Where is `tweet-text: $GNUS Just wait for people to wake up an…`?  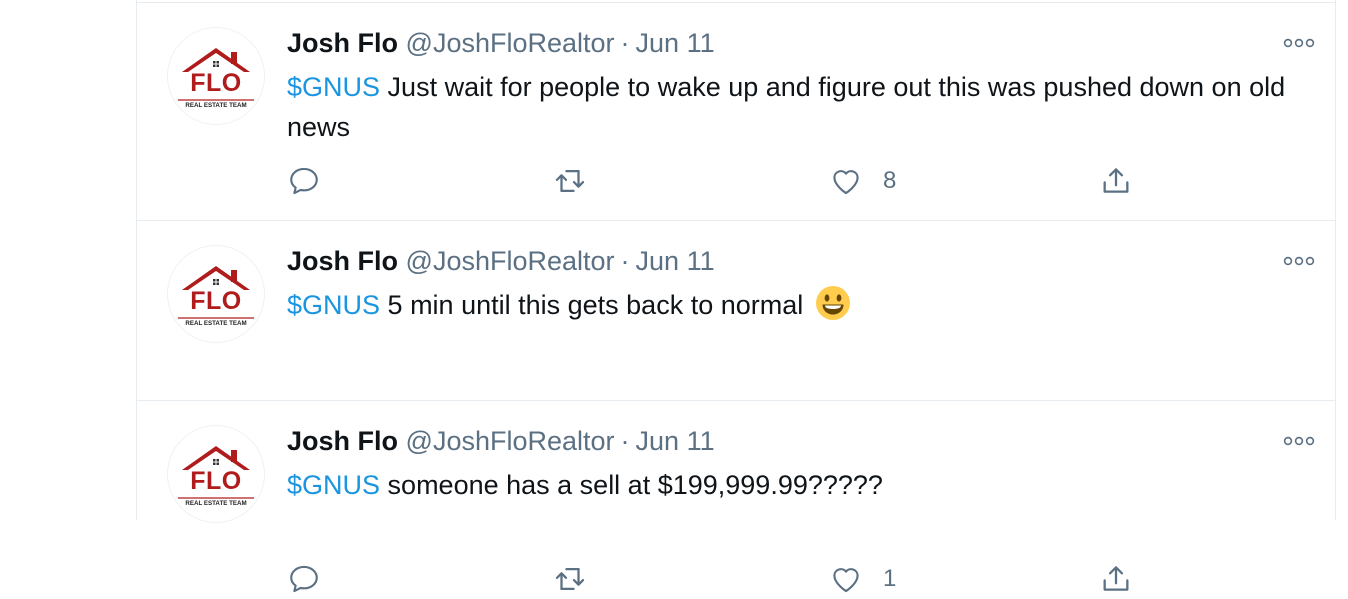 tweet-text: $GNUS Just wait for people to wake up an… is located at coordinates (787, 107).